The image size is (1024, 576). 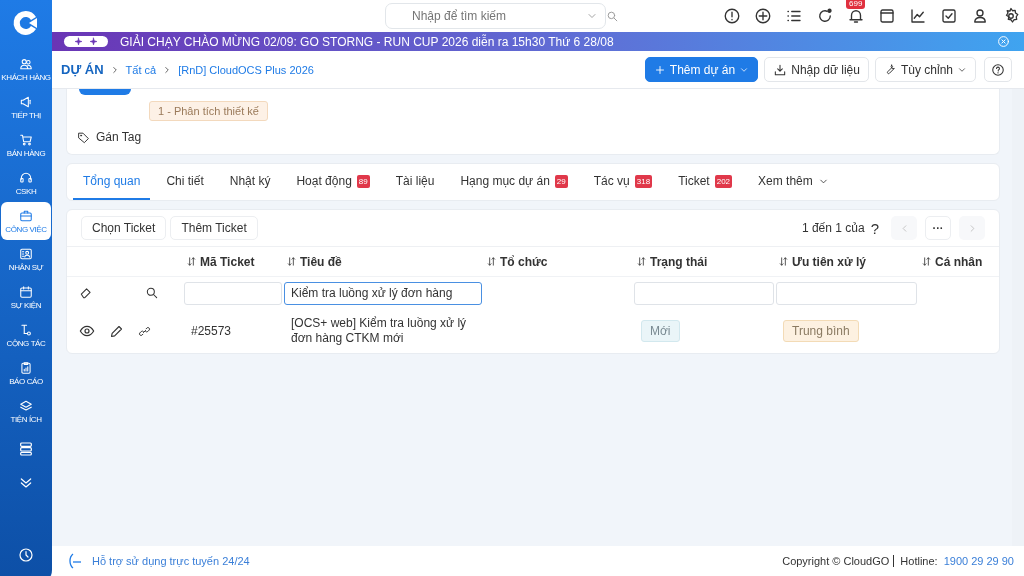 What do you see at coordinates (793, 182) in the screenshot?
I see `more-tab: Xem thêm` at bounding box center [793, 182].